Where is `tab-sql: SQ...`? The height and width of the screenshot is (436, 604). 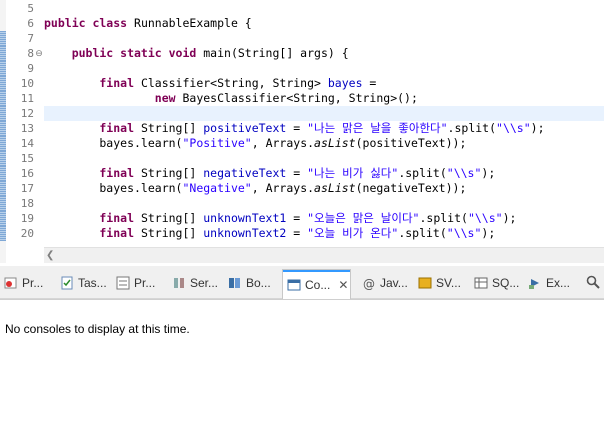 tab-sql: SQ... is located at coordinates (496, 283).